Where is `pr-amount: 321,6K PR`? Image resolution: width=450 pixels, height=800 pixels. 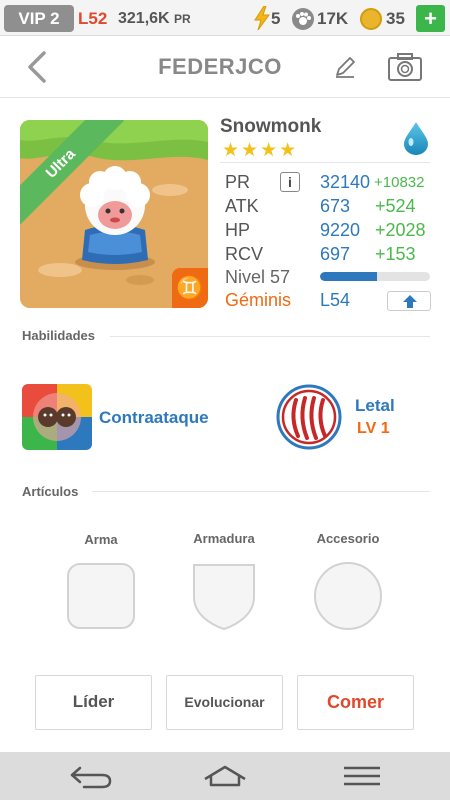
pr-amount: 321,6K PR is located at coordinates (154, 19).